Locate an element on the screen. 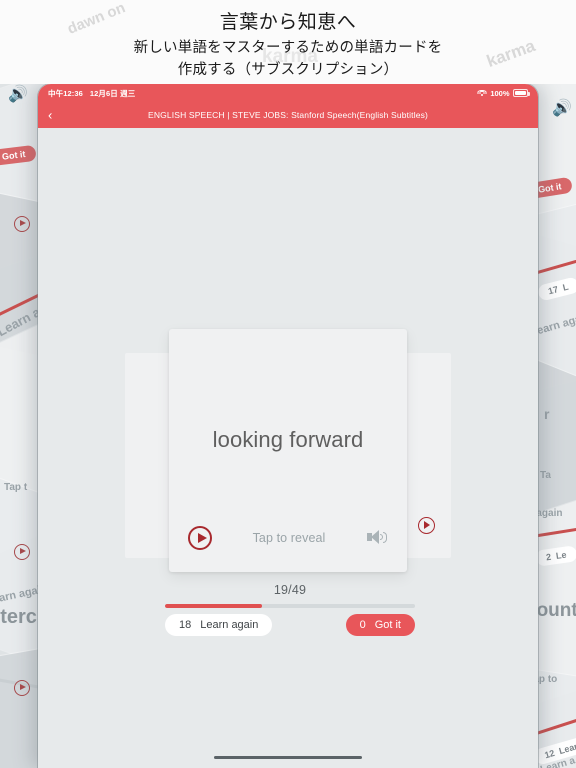  status-date: 12月6日 週三 is located at coordinates (112, 93).